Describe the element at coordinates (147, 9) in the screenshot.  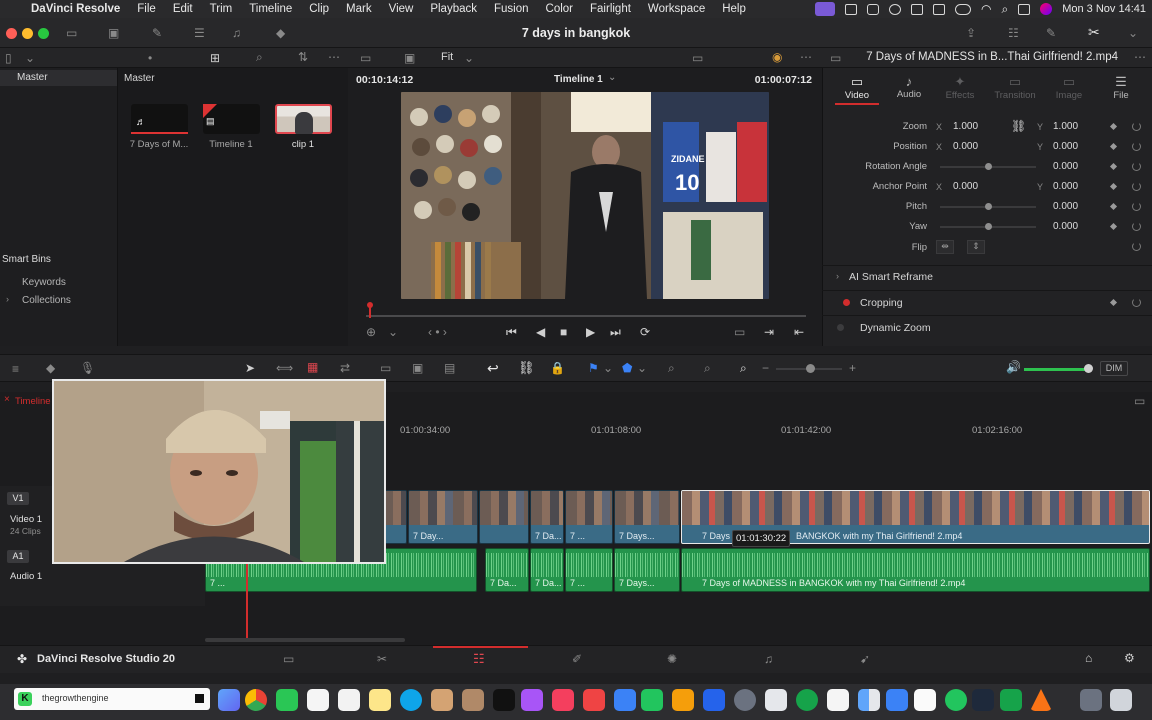
I see `menu-file: File` at that location.